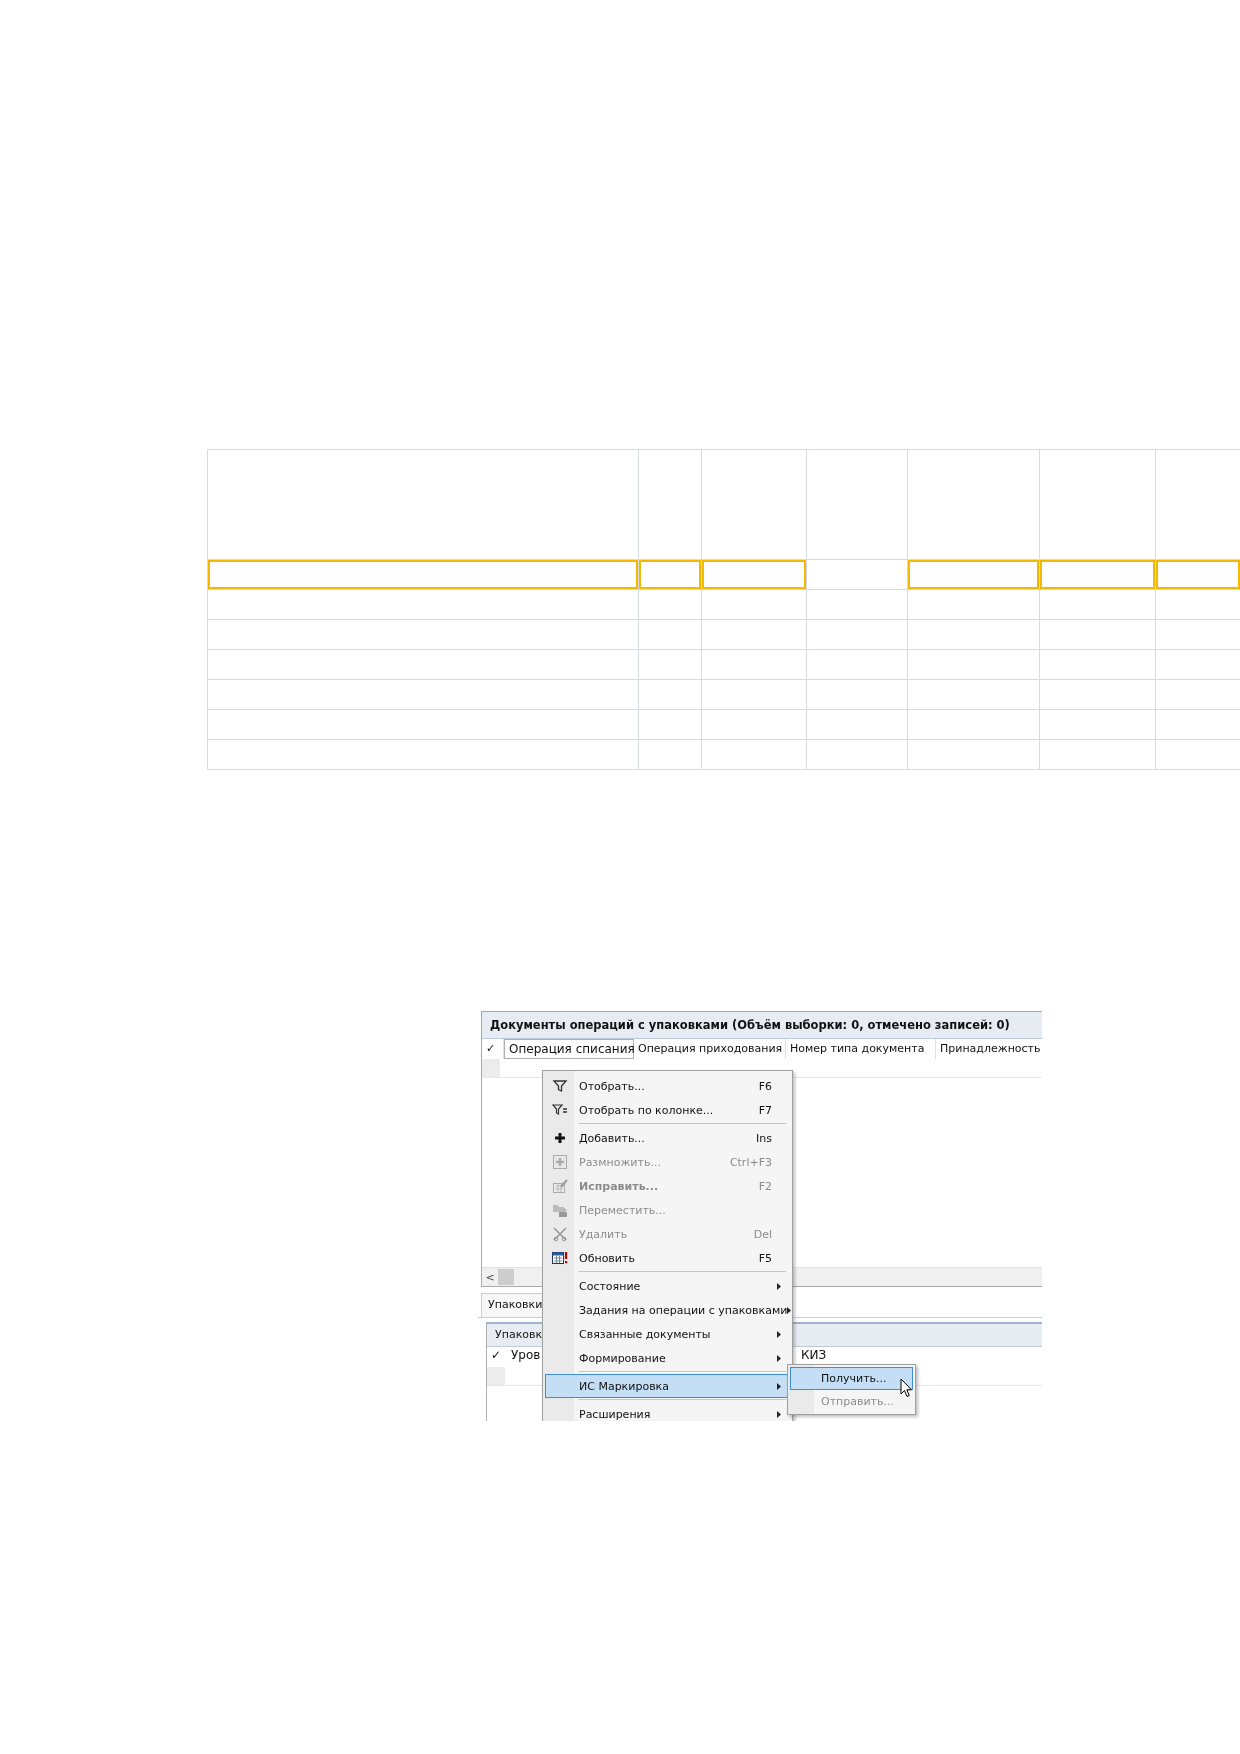 The height and width of the screenshot is (1754, 1240). Describe the element at coordinates (762, 1234) in the screenshot. I see `shortcut-label: Del` at that location.